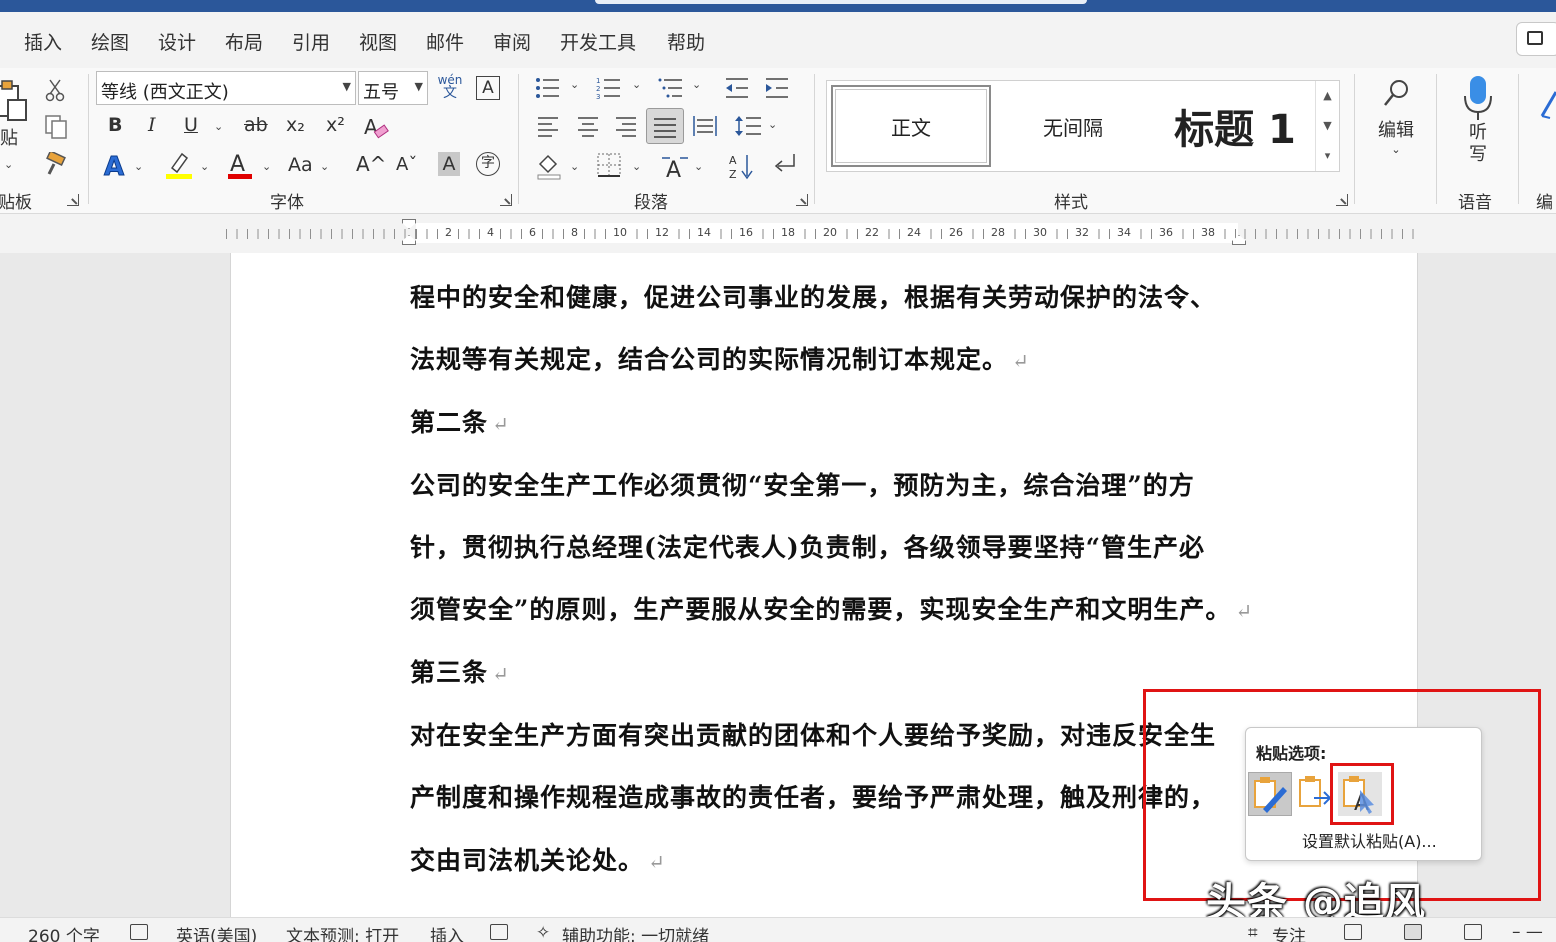 This screenshot has width=1556, height=942. What do you see at coordinates (300, 165) in the screenshot?
I see `change-case-button: Aa` at bounding box center [300, 165].